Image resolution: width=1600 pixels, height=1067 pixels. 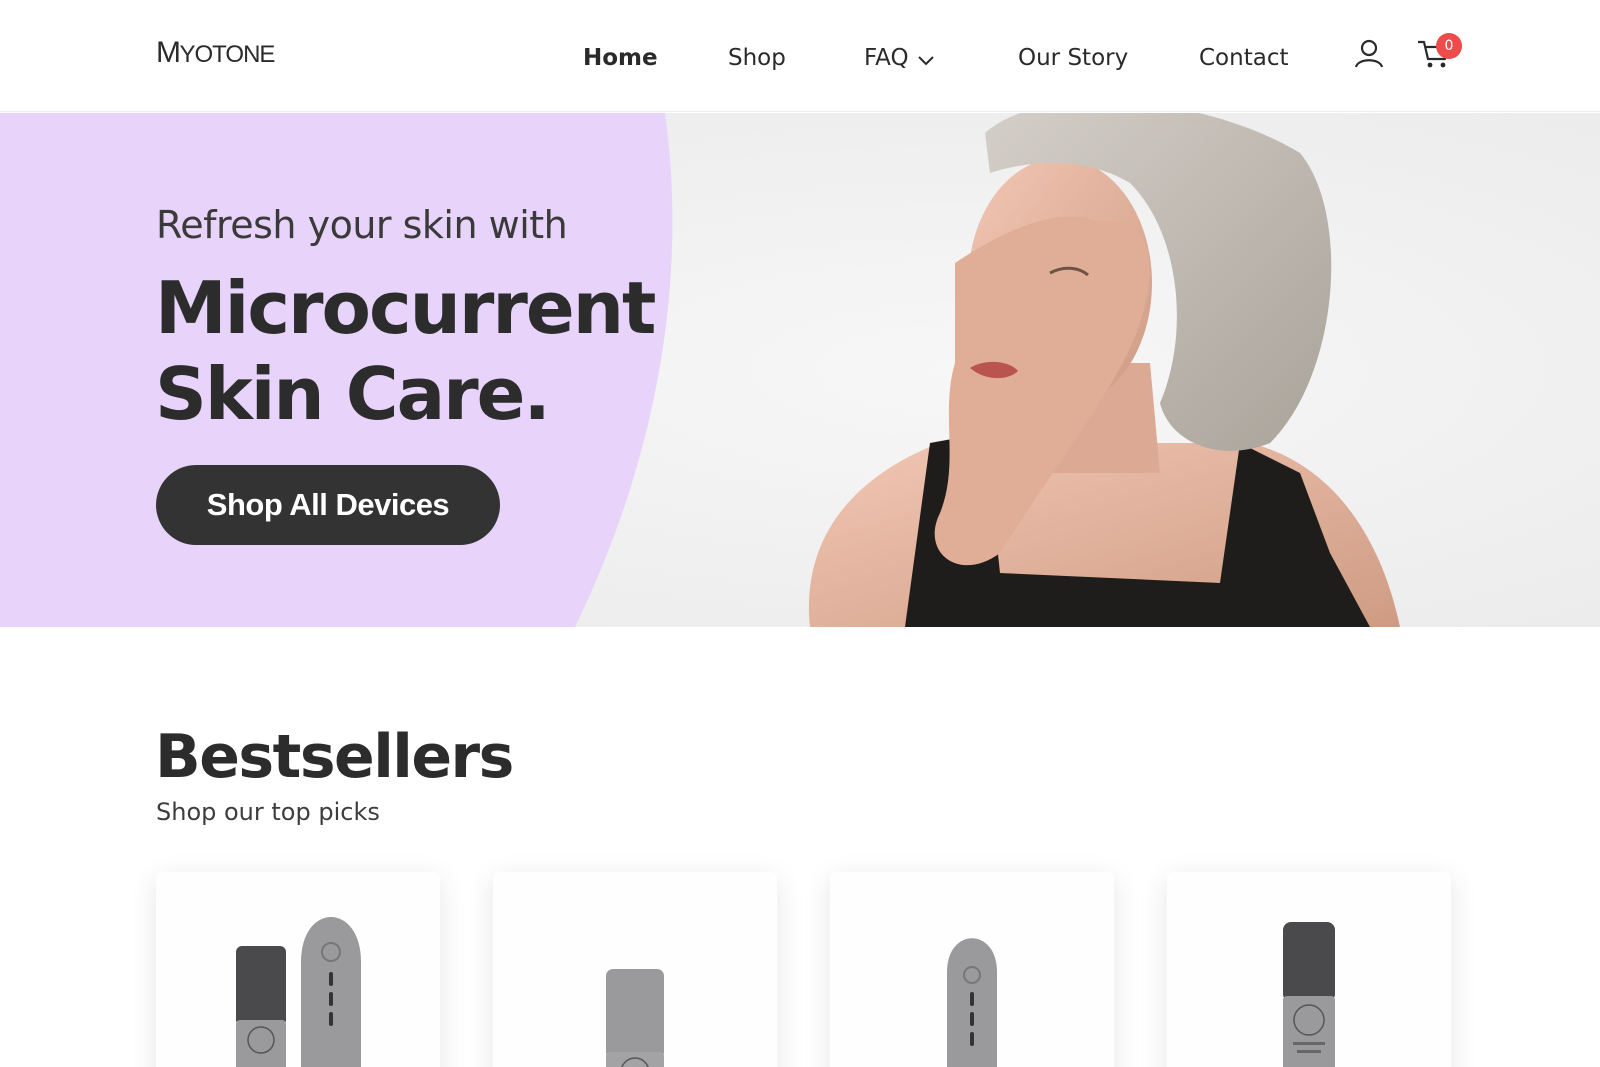 I want to click on hero-title-line2: Skin Care., so click(x=353, y=394).